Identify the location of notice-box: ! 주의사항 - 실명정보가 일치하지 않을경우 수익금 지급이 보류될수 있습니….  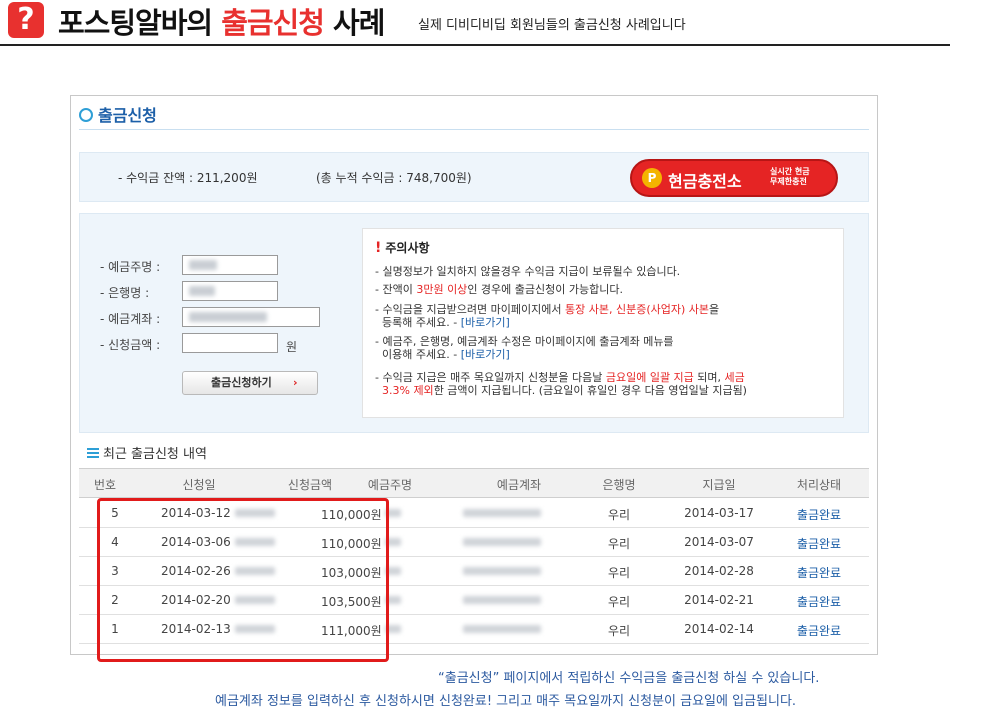
(603, 323).